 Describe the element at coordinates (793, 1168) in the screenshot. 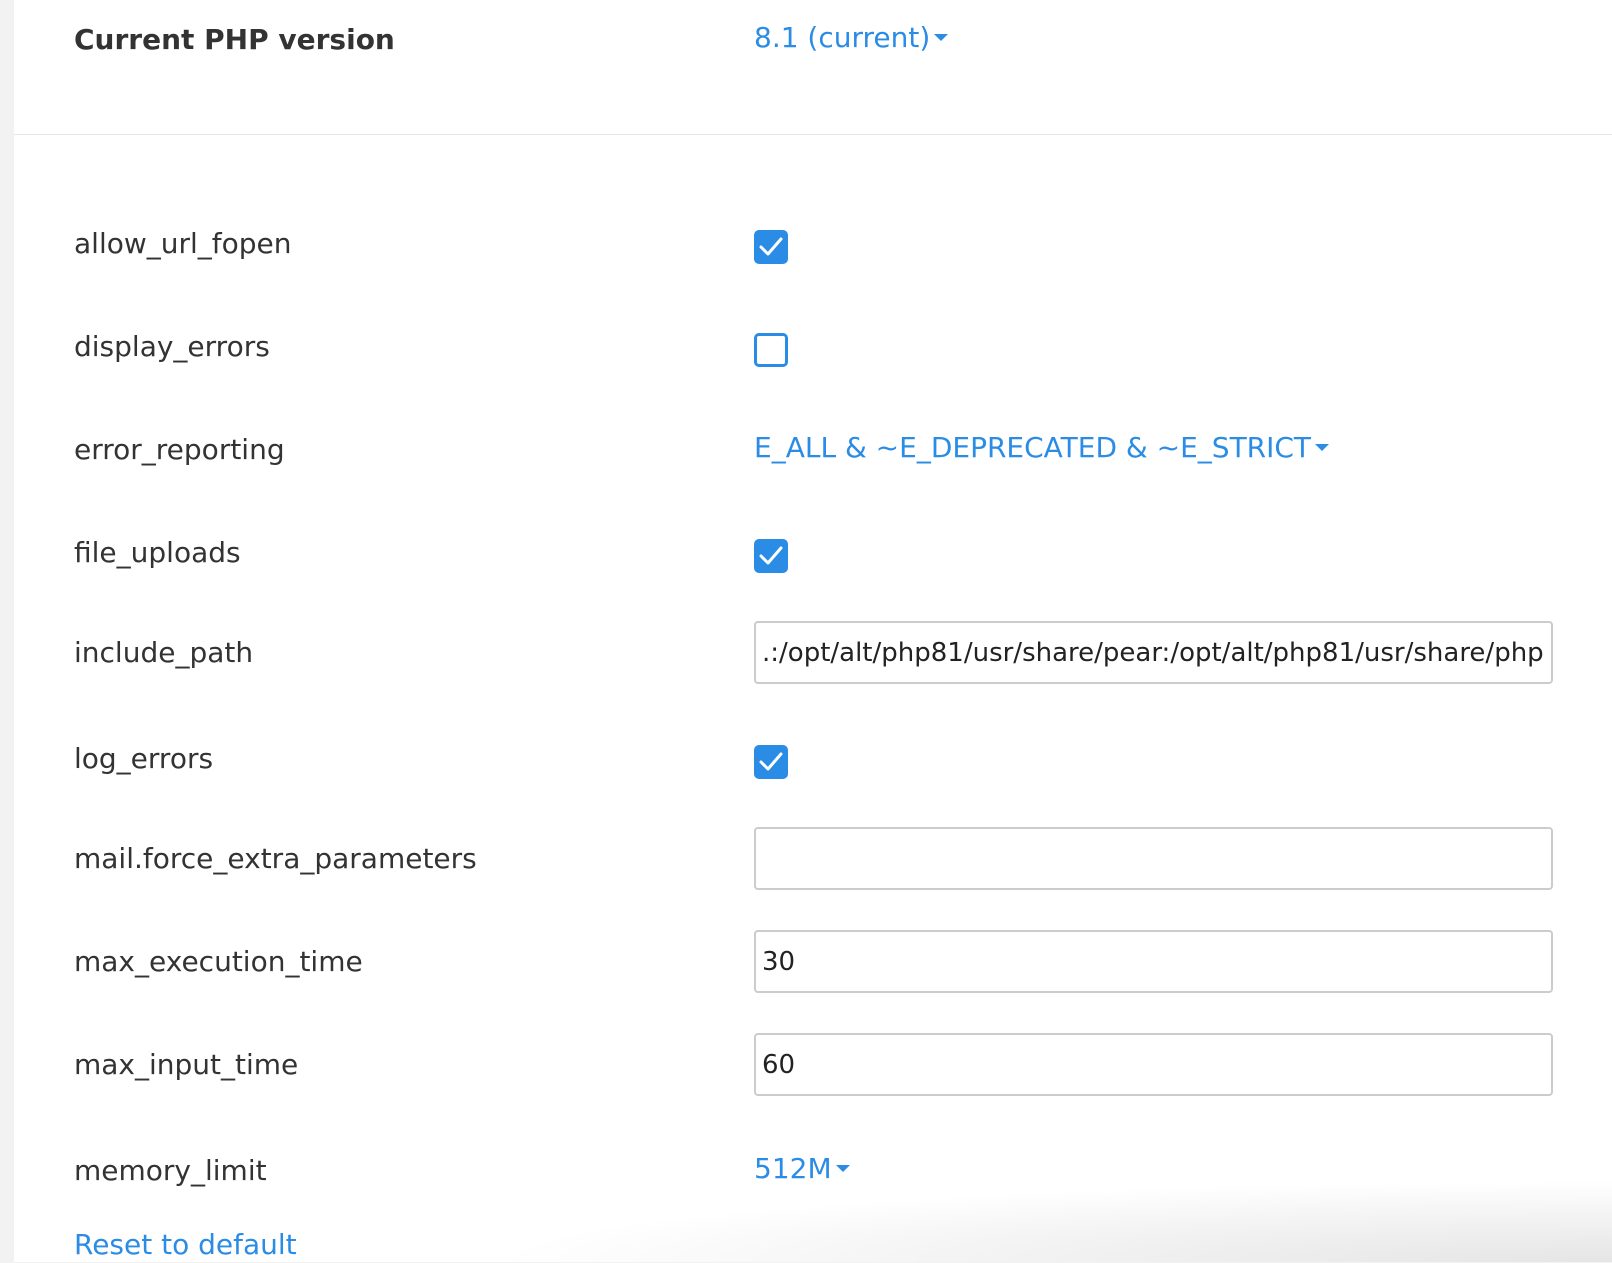

I see `memory-limit-value: 512M` at that location.